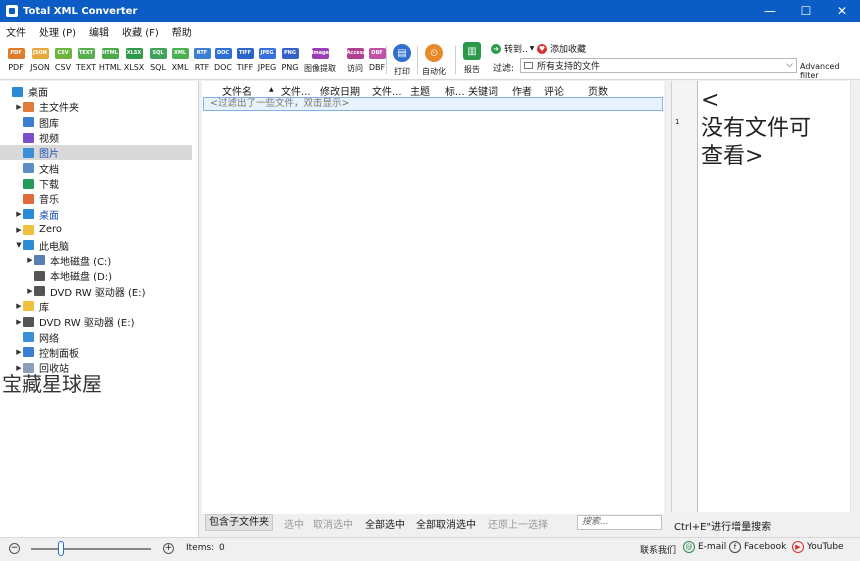 The image size is (860, 561). Describe the element at coordinates (433, 104) in the screenshot. I see `filtered-files-notice: <过滤出了一些文件，双击显示>` at that location.